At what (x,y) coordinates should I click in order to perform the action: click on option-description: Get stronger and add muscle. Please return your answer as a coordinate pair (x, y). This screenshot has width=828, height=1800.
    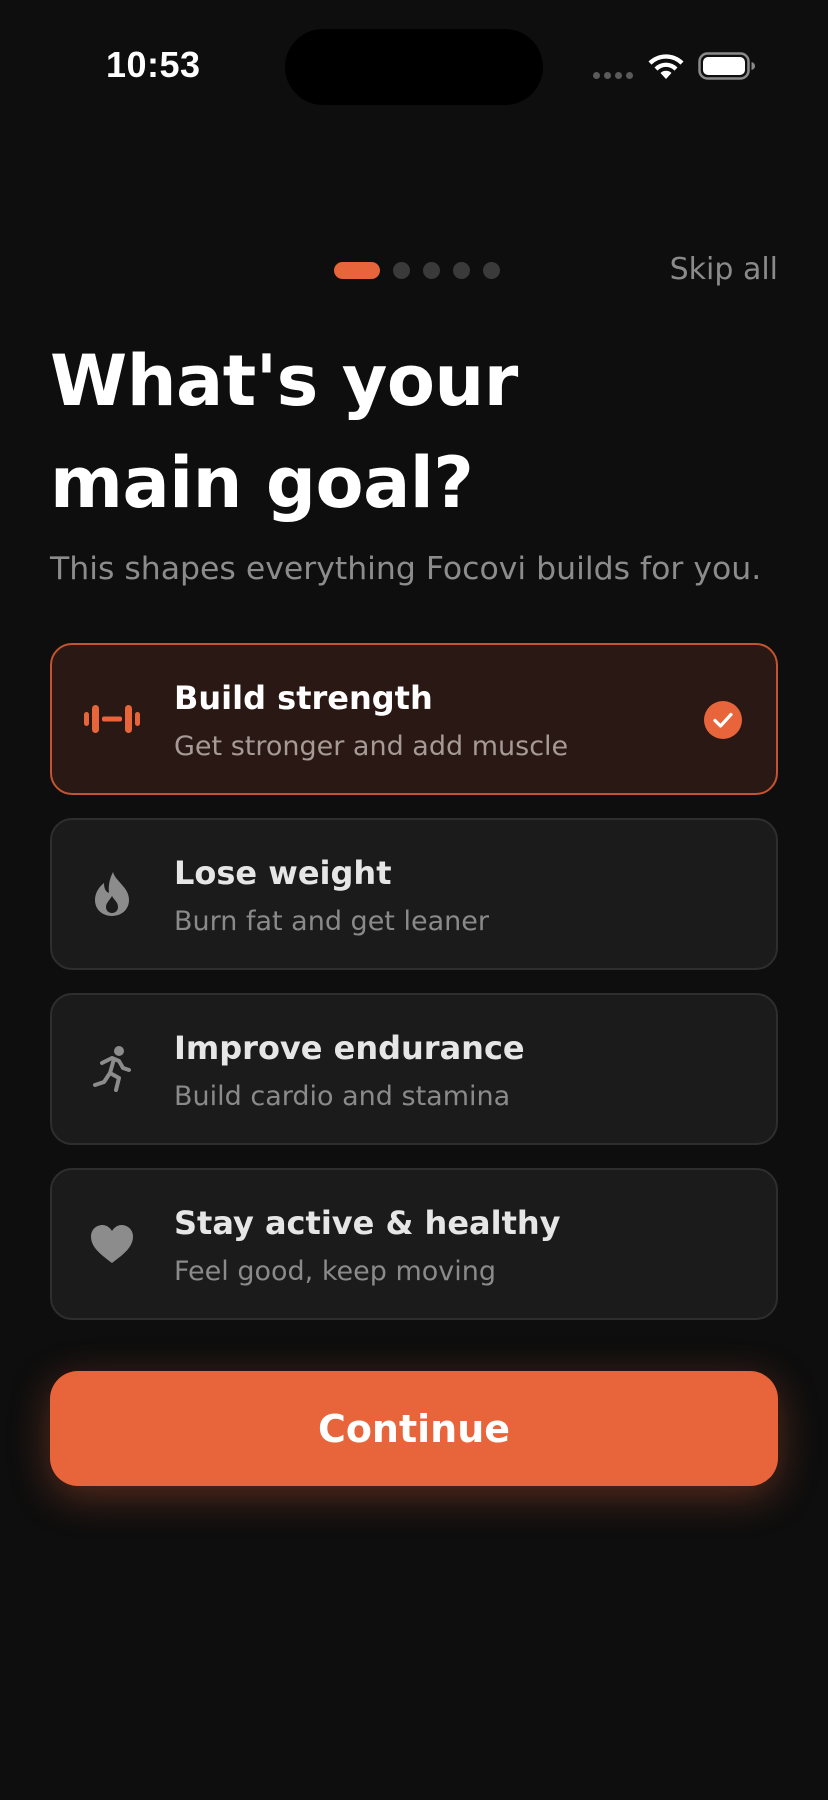
    Looking at the image, I should click on (371, 746).